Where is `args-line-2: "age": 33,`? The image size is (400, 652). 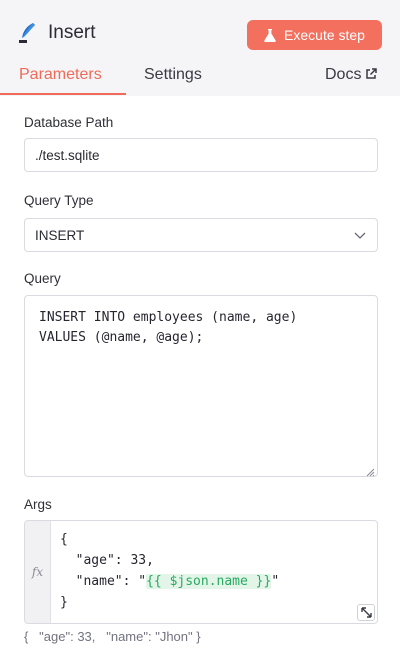 args-line-2: "age": 33, is located at coordinates (107, 560).